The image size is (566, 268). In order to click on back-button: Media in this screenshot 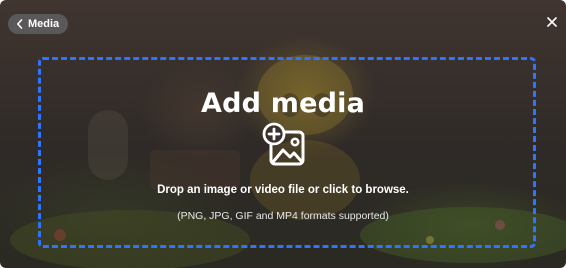, I will do `click(38, 24)`.